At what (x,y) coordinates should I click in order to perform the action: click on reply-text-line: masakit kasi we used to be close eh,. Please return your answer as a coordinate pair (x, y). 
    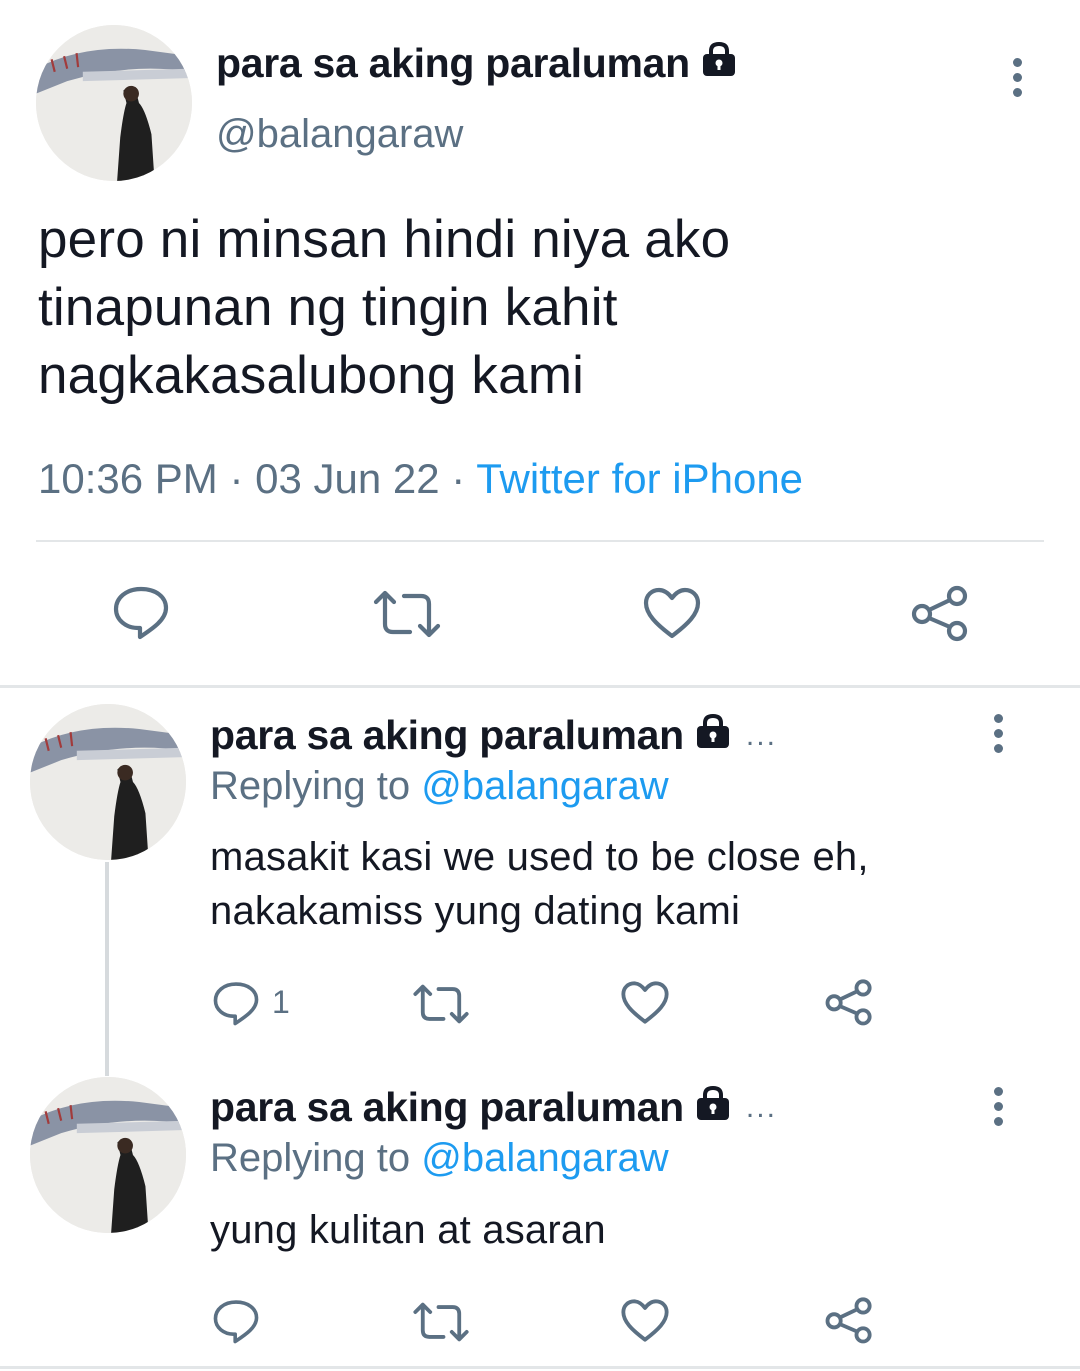
    Looking at the image, I should click on (539, 857).